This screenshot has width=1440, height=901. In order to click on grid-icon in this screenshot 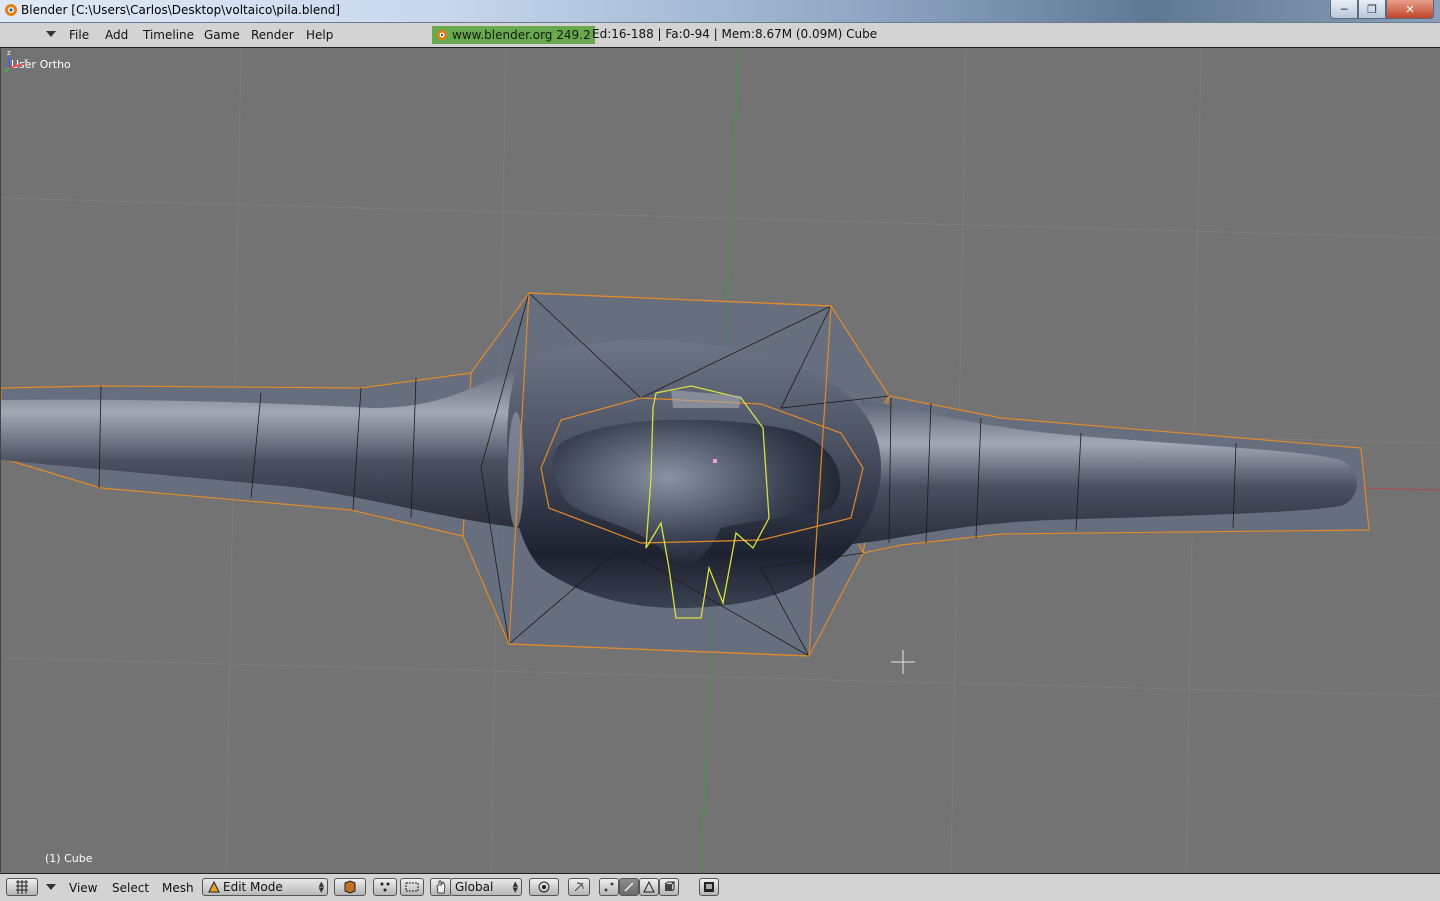, I will do `click(22, 887)`.